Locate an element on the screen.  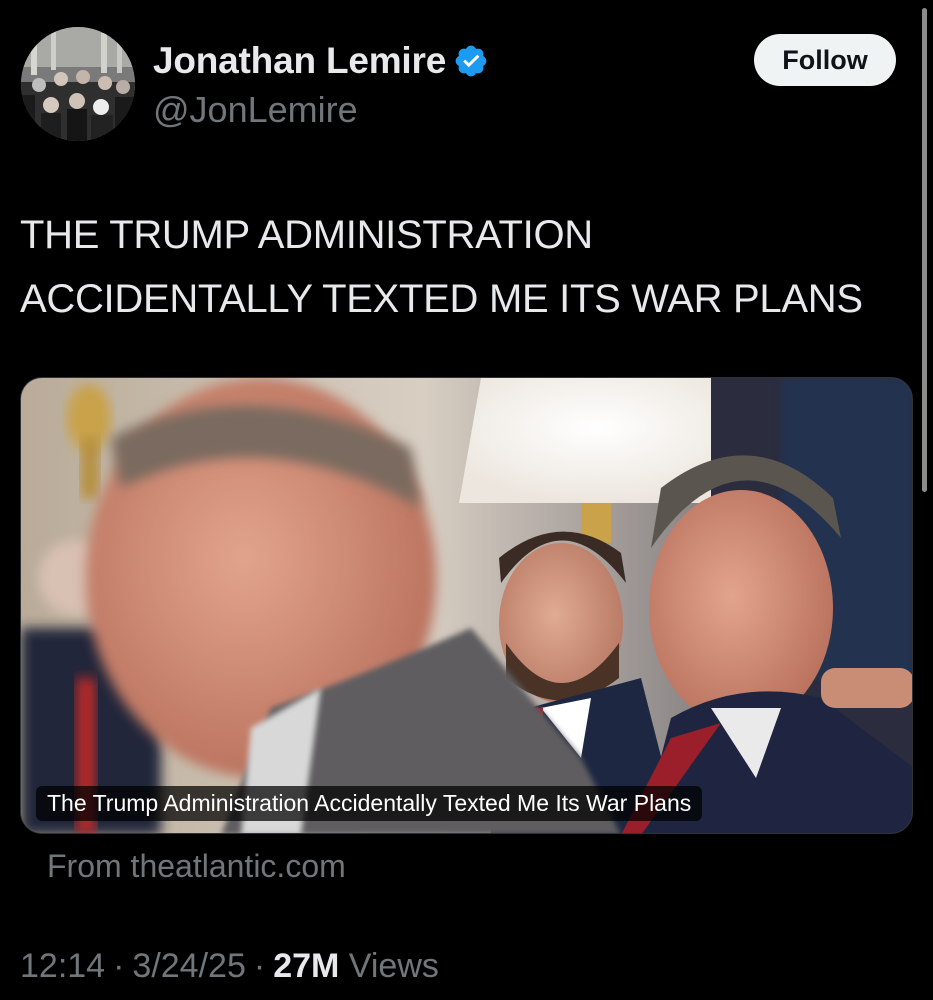
avatar-photo is located at coordinates (78, 84).